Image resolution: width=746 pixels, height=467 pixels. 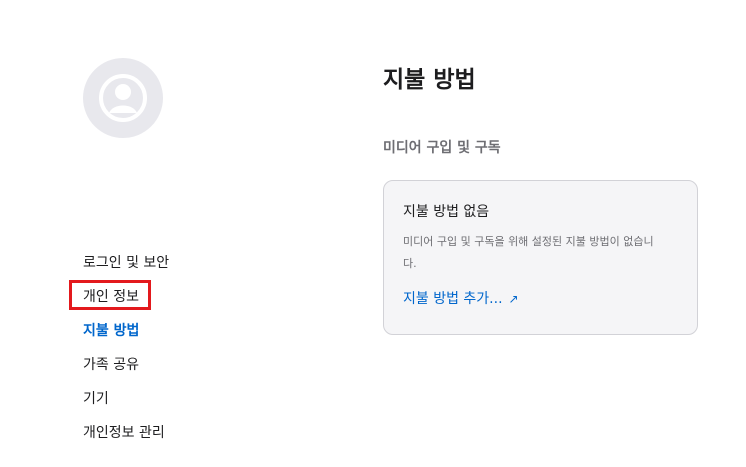 What do you see at coordinates (126, 371) in the screenshot?
I see `sidebar-item-family-sharing: 가족 공유` at bounding box center [126, 371].